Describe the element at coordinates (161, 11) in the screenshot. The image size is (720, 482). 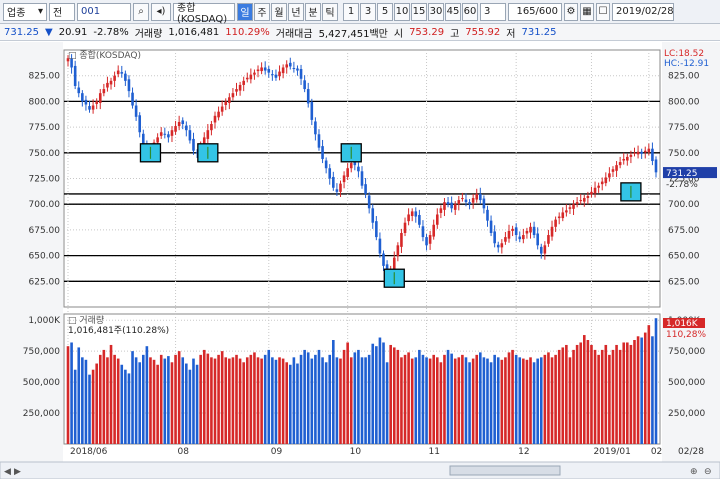
I see `speaker-icon: ◂)` at that location.